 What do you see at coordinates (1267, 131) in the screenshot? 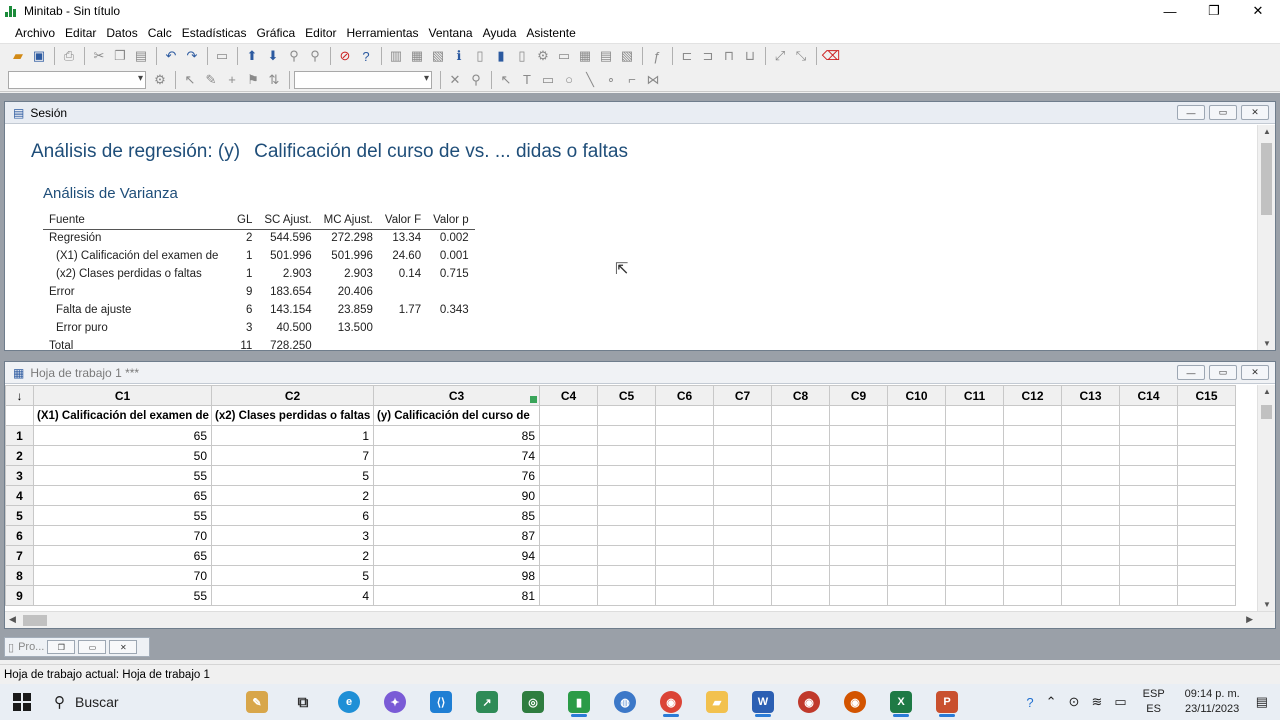
I see `scroll-up-icon: ▲` at bounding box center [1267, 131].